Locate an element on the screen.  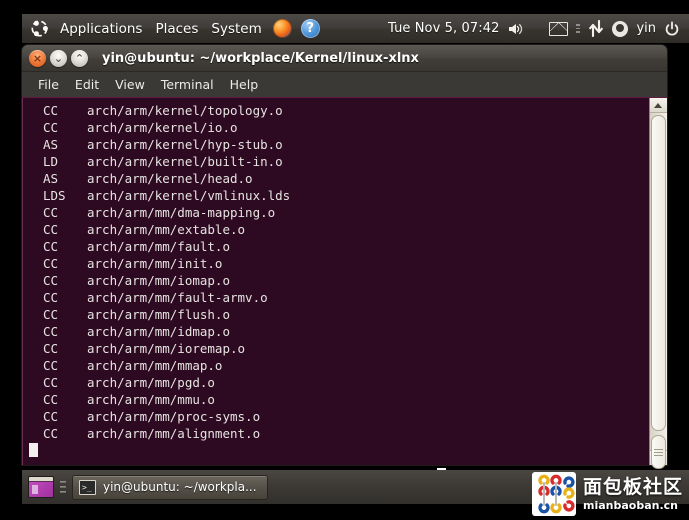
window-minimize-button: ⌄ is located at coordinates (58, 58).